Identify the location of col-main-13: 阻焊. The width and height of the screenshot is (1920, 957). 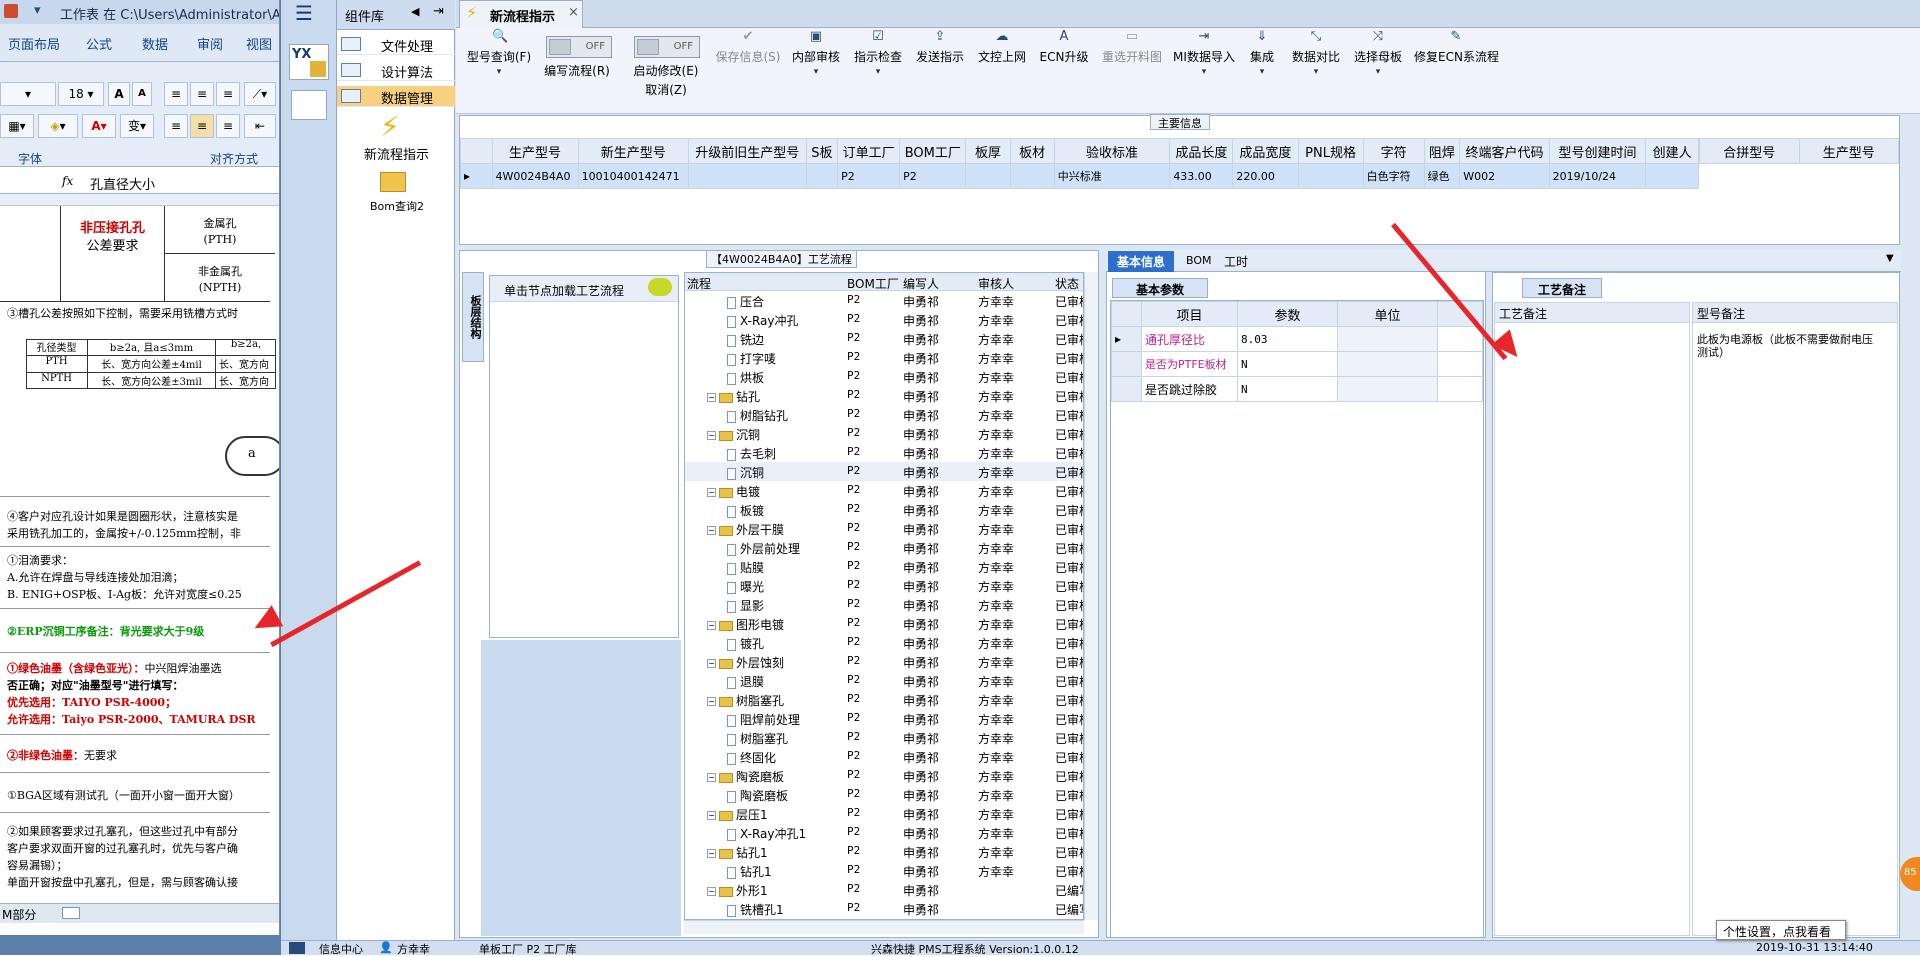
(1442, 151).